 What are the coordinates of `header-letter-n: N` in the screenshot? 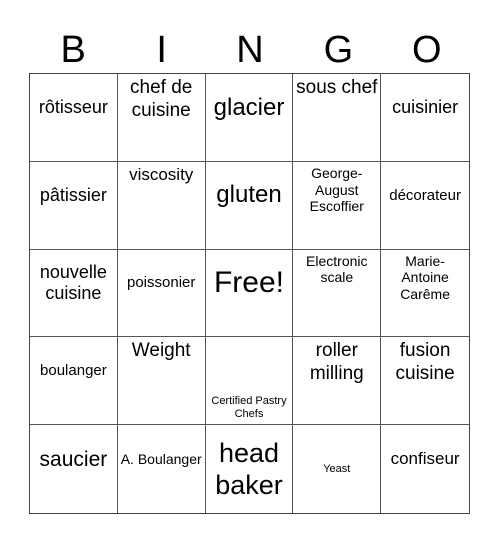 It's located at (250, 50).